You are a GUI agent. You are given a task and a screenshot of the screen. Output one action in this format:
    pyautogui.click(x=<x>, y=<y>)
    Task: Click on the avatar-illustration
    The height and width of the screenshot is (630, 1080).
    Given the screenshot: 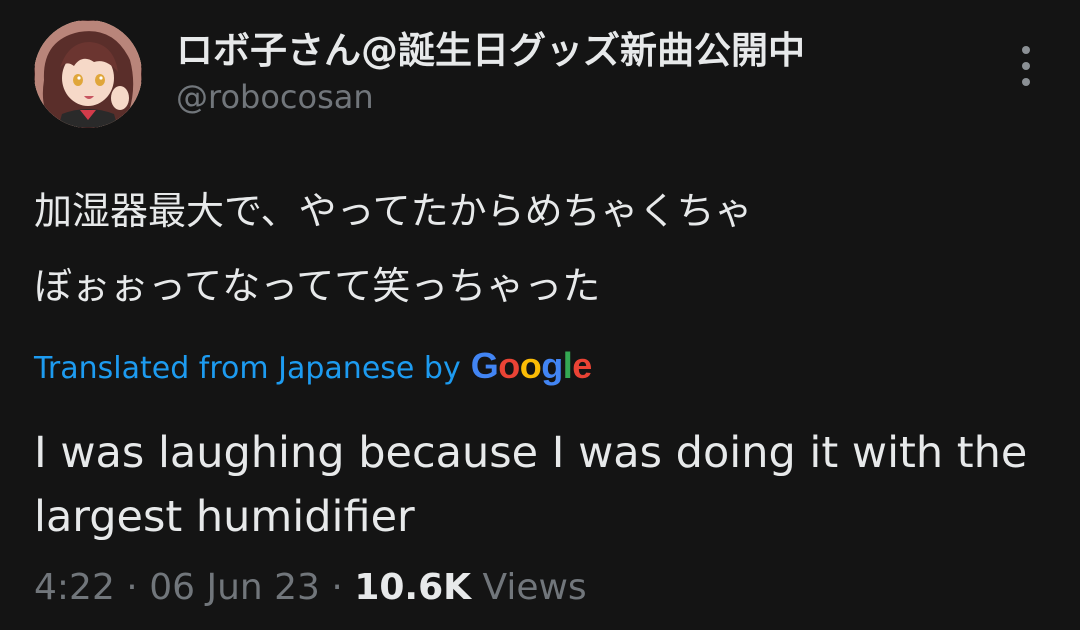 What is the action you would take?
    pyautogui.click(x=88, y=74)
    